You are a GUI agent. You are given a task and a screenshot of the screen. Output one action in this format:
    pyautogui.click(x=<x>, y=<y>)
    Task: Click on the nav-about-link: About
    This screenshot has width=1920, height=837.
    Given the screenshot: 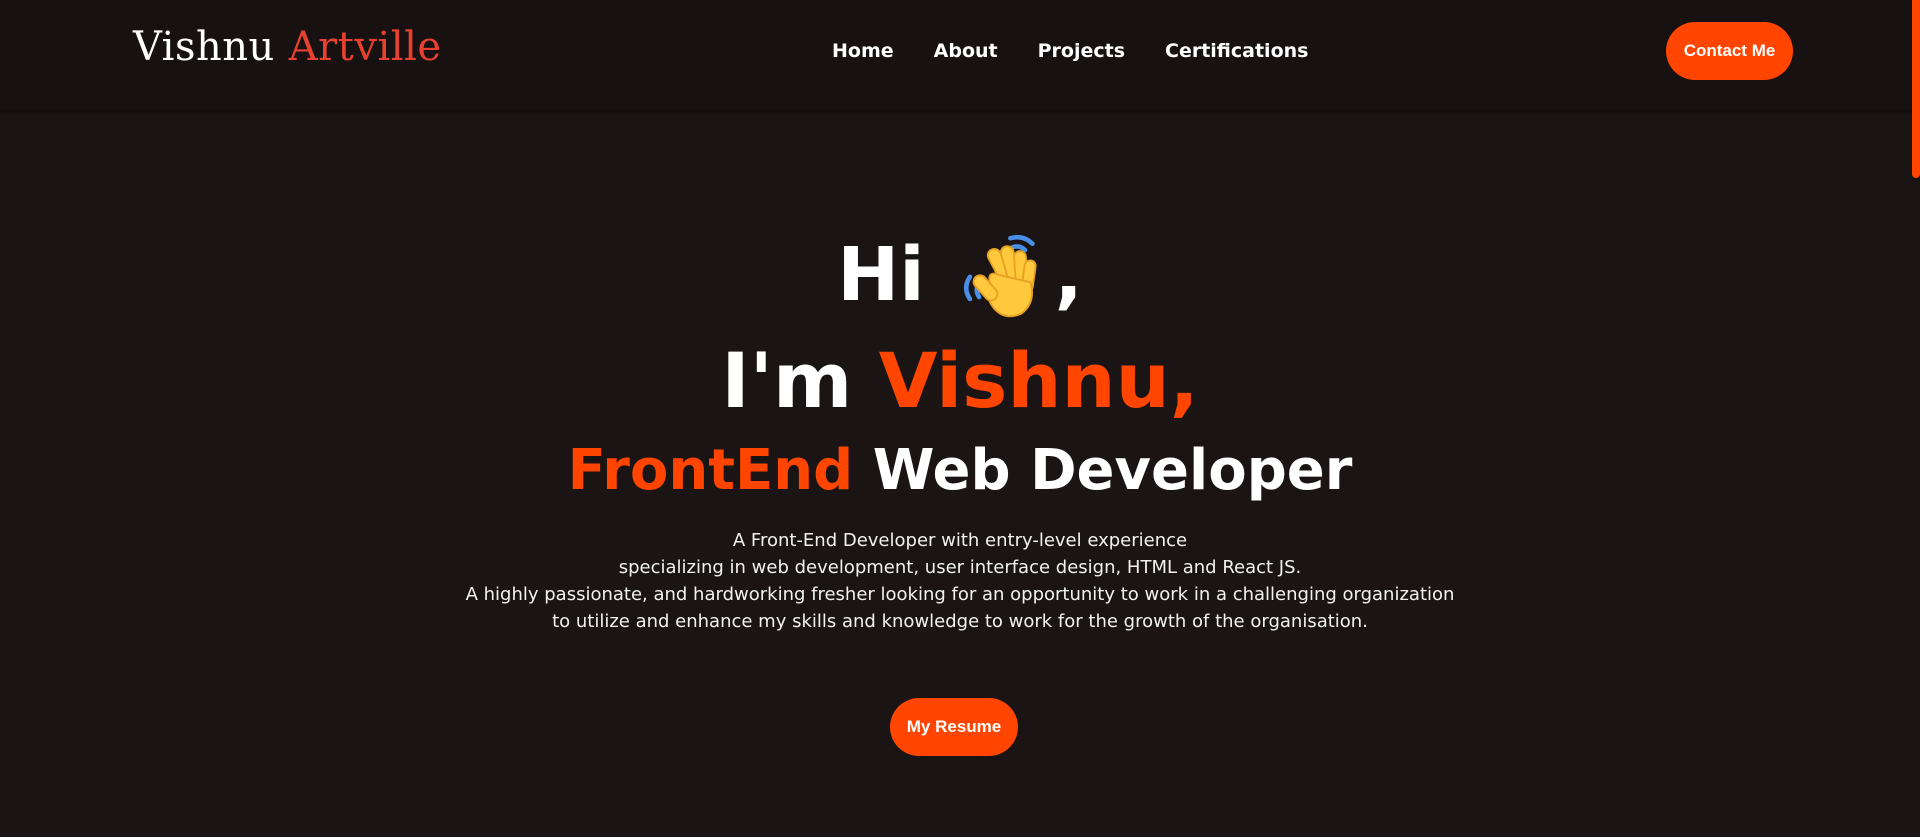 What is the action you would take?
    pyautogui.click(x=966, y=51)
    